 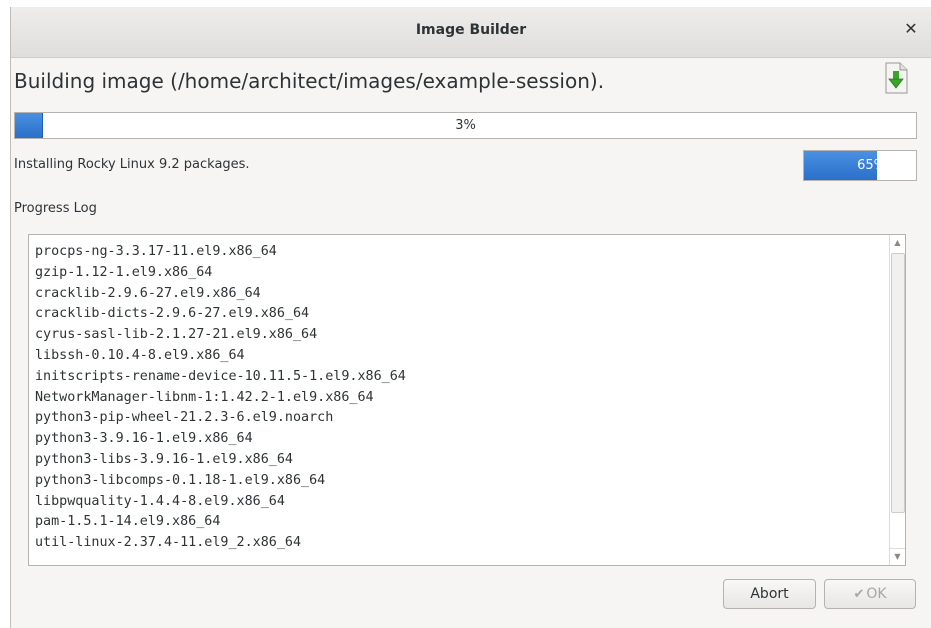 I want to click on download-icon, so click(x=896, y=78).